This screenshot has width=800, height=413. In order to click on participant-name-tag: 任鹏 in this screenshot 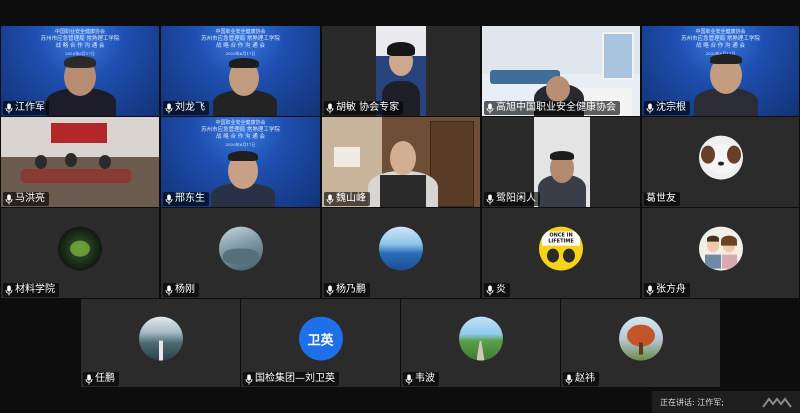, I will do `click(101, 379)`.